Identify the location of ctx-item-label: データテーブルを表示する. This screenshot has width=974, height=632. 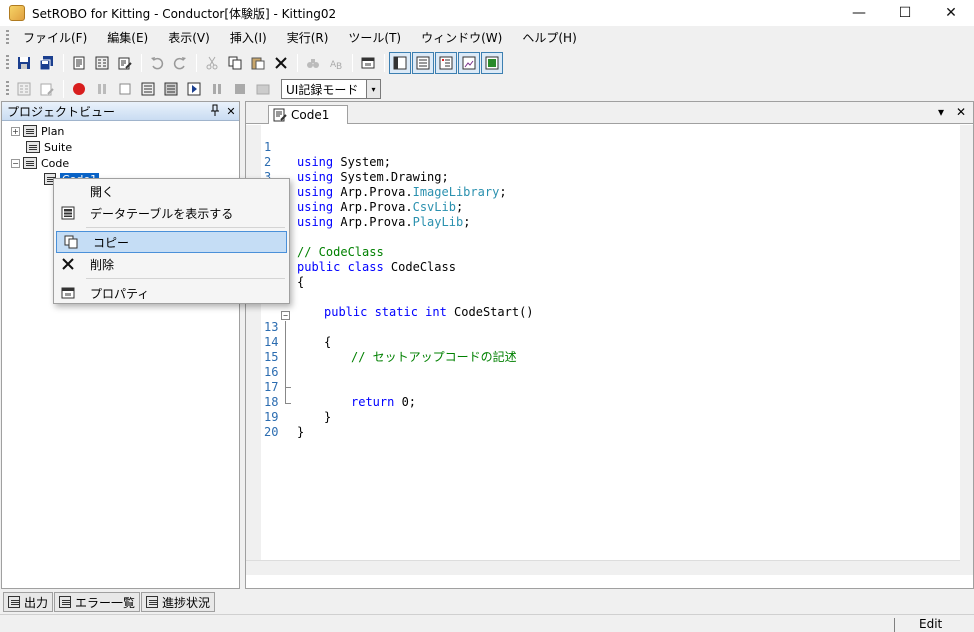
(162, 213).